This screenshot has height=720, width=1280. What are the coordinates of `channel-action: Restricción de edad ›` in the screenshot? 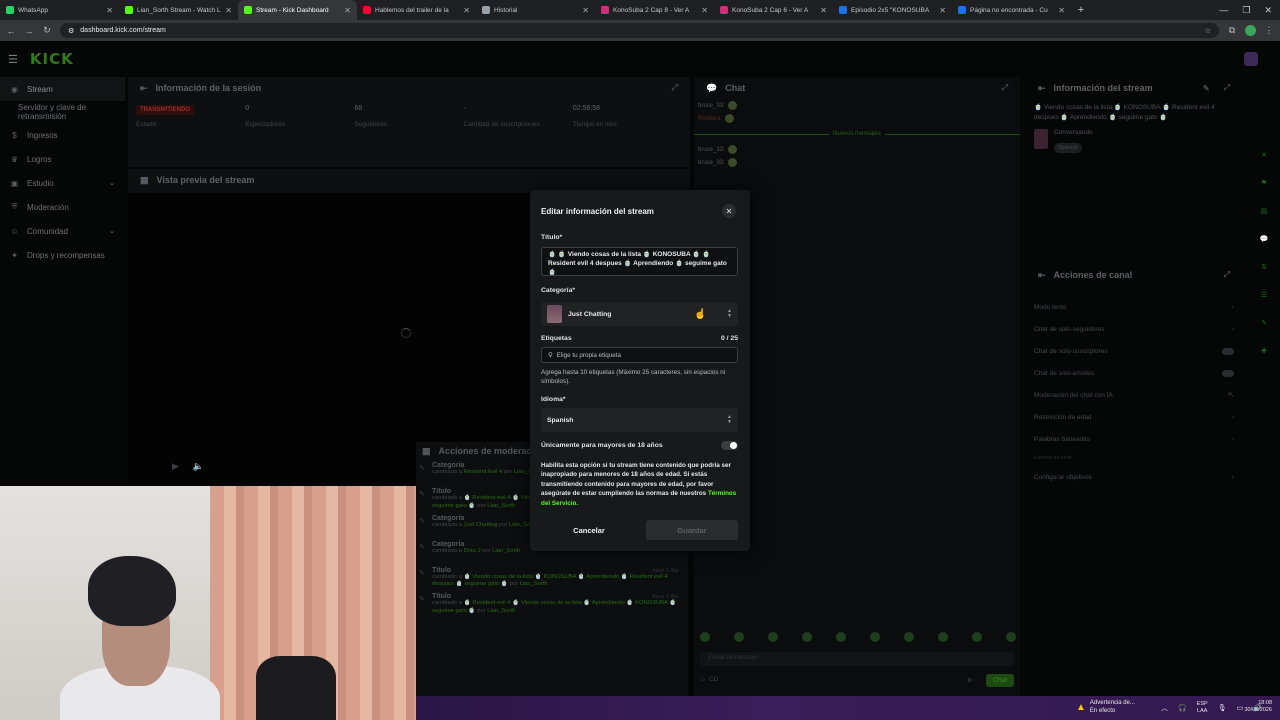 It's located at (1134, 417).